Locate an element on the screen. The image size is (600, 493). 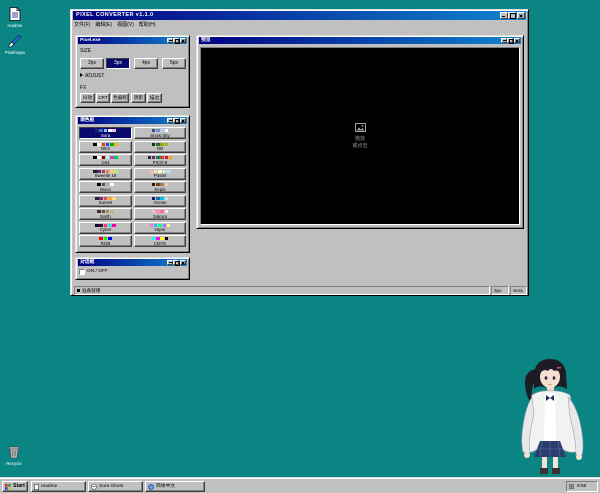
palette-option-label: Sakura is located at coordinates (160, 216).